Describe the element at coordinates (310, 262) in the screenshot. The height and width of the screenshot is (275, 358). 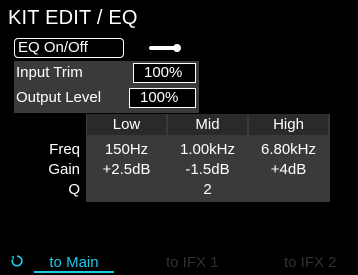
I see `tab-to-ifx2: to IFX 2` at that location.